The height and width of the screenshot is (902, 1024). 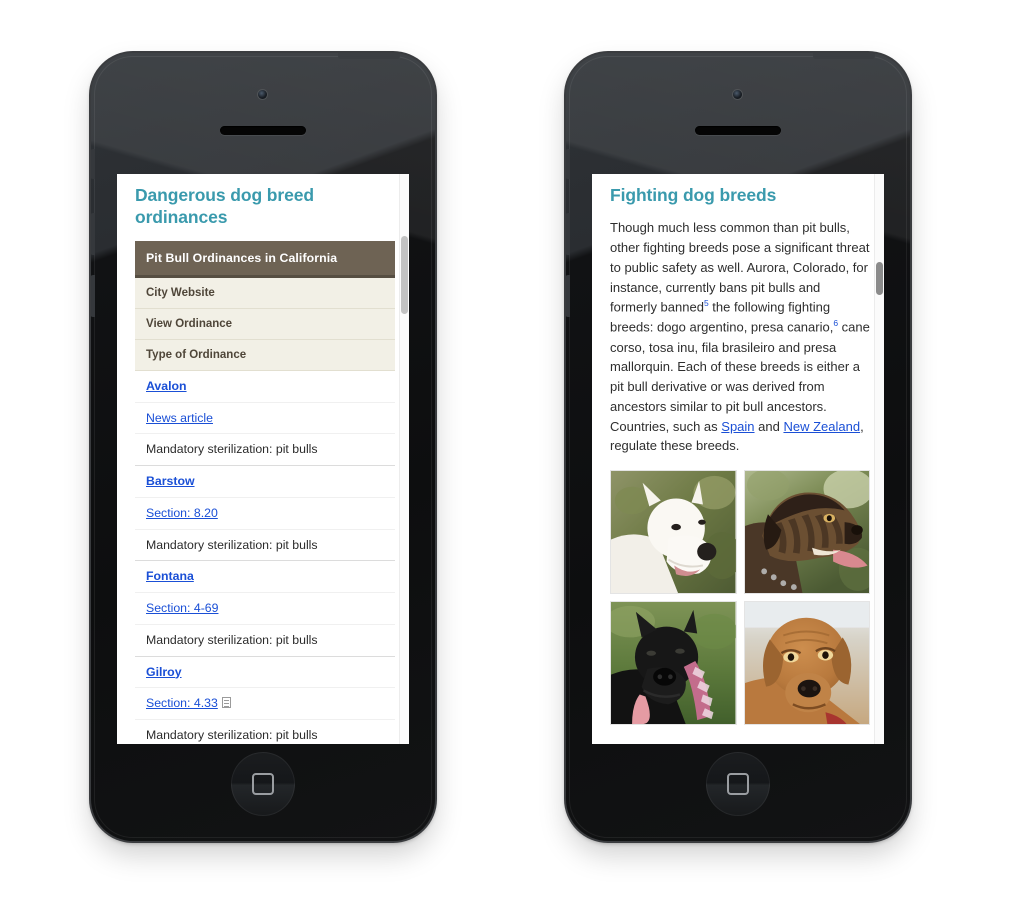 What do you see at coordinates (740, 598) in the screenshot?
I see `dog-photo-grid` at bounding box center [740, 598].